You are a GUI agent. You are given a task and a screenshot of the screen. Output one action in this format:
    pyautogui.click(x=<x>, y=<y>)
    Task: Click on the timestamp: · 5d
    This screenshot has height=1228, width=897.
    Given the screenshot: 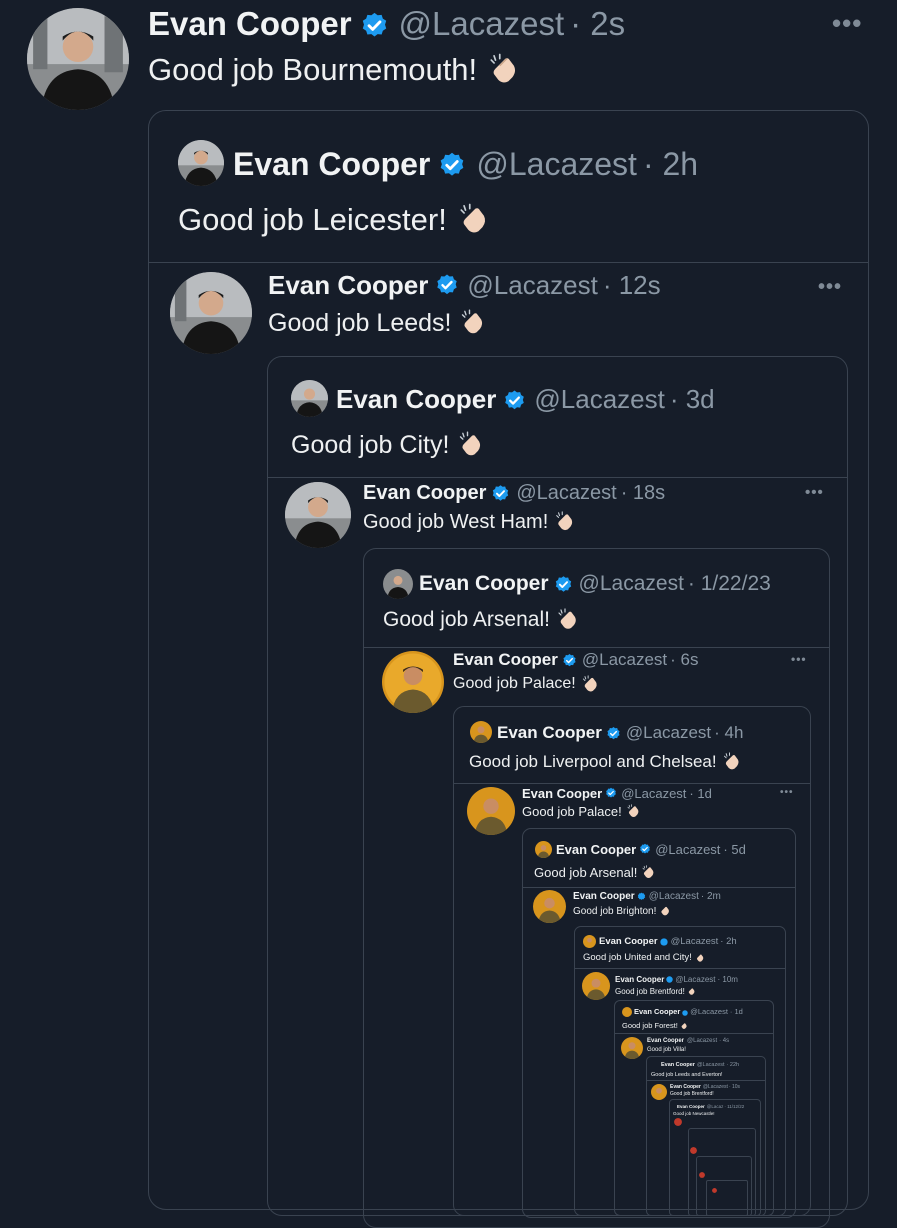 What is the action you would take?
    pyautogui.click(x=734, y=849)
    